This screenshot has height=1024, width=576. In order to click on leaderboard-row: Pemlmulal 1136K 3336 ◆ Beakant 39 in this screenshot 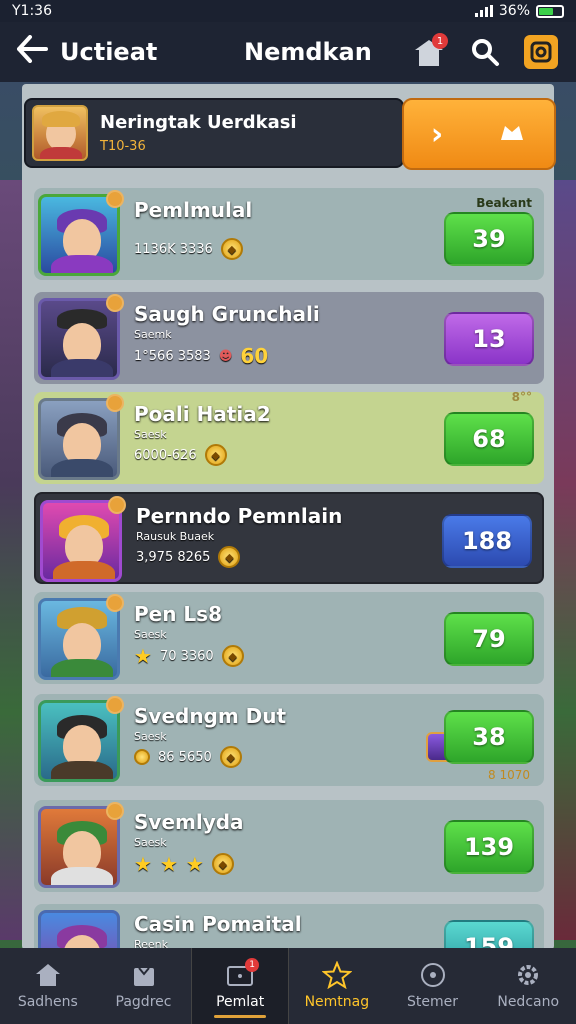, I will do `click(289, 234)`.